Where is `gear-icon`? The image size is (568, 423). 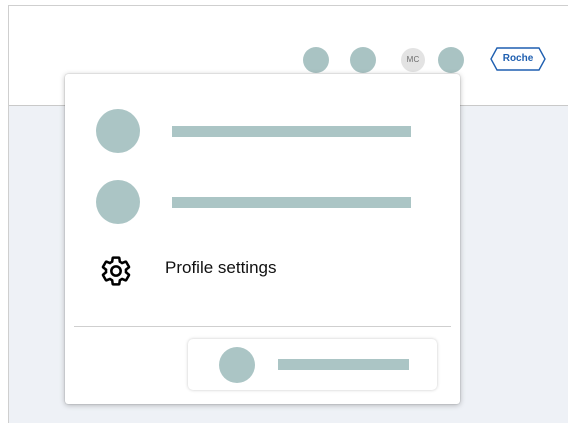 gear-icon is located at coordinates (116, 271).